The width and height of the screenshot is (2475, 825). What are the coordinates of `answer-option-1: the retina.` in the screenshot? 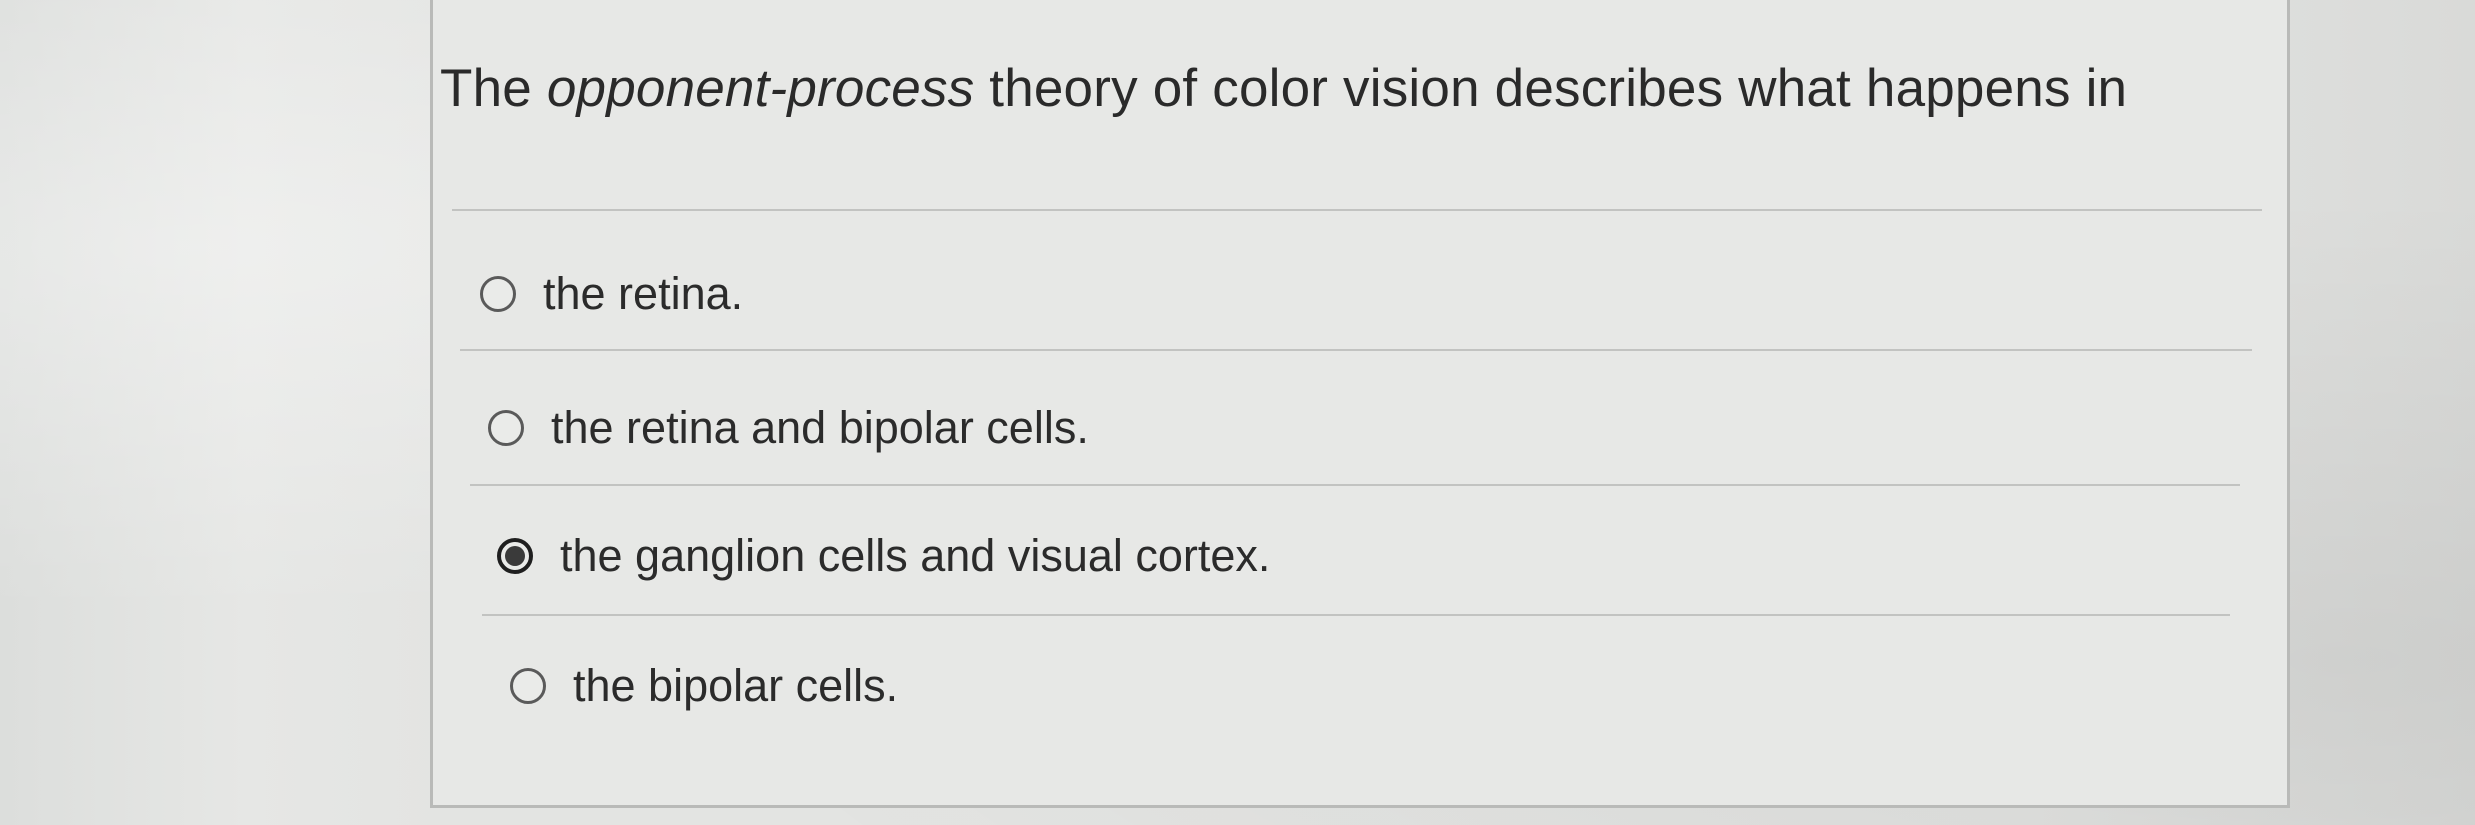 It's located at (611, 294).